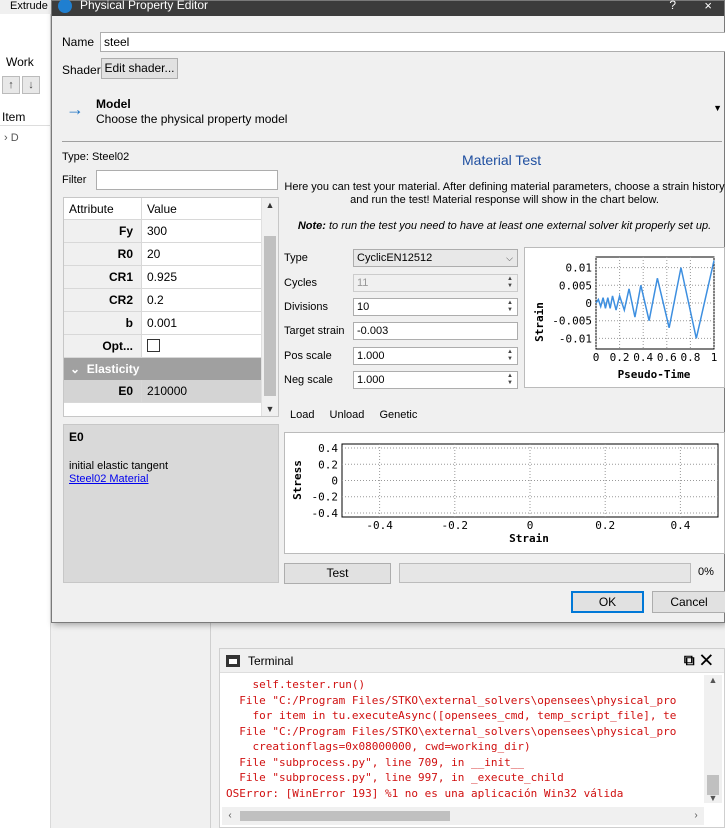  Describe the element at coordinates (607, 602) in the screenshot. I see `ok-button: OK` at that location.